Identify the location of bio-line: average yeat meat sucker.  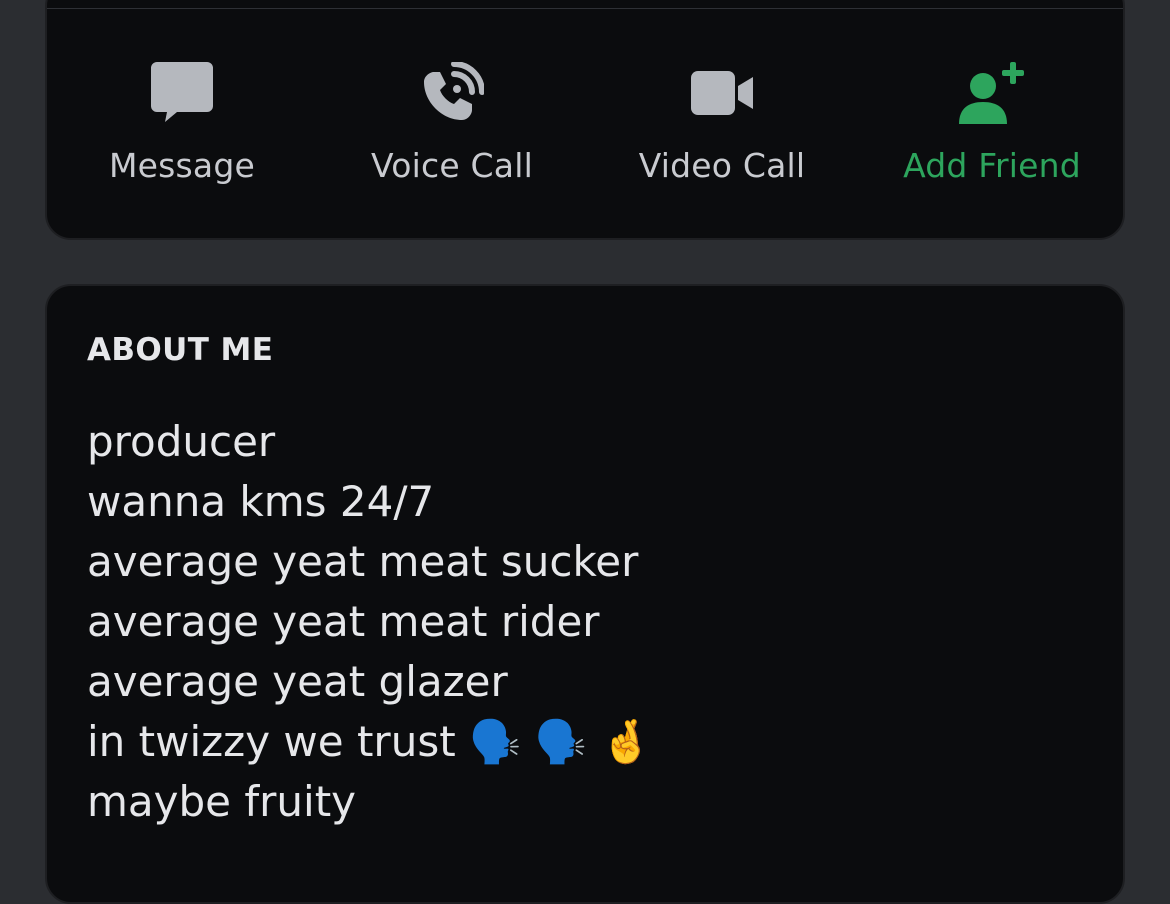
(363, 561).